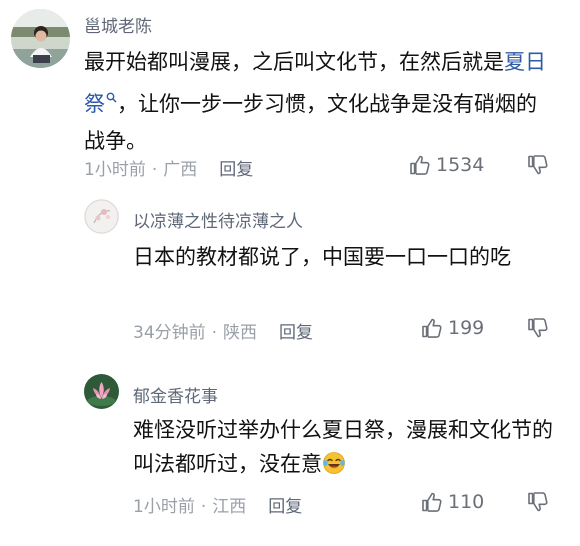 The image size is (580, 546). What do you see at coordinates (240, 333) in the screenshot?
I see `location: 陕西` at bounding box center [240, 333].